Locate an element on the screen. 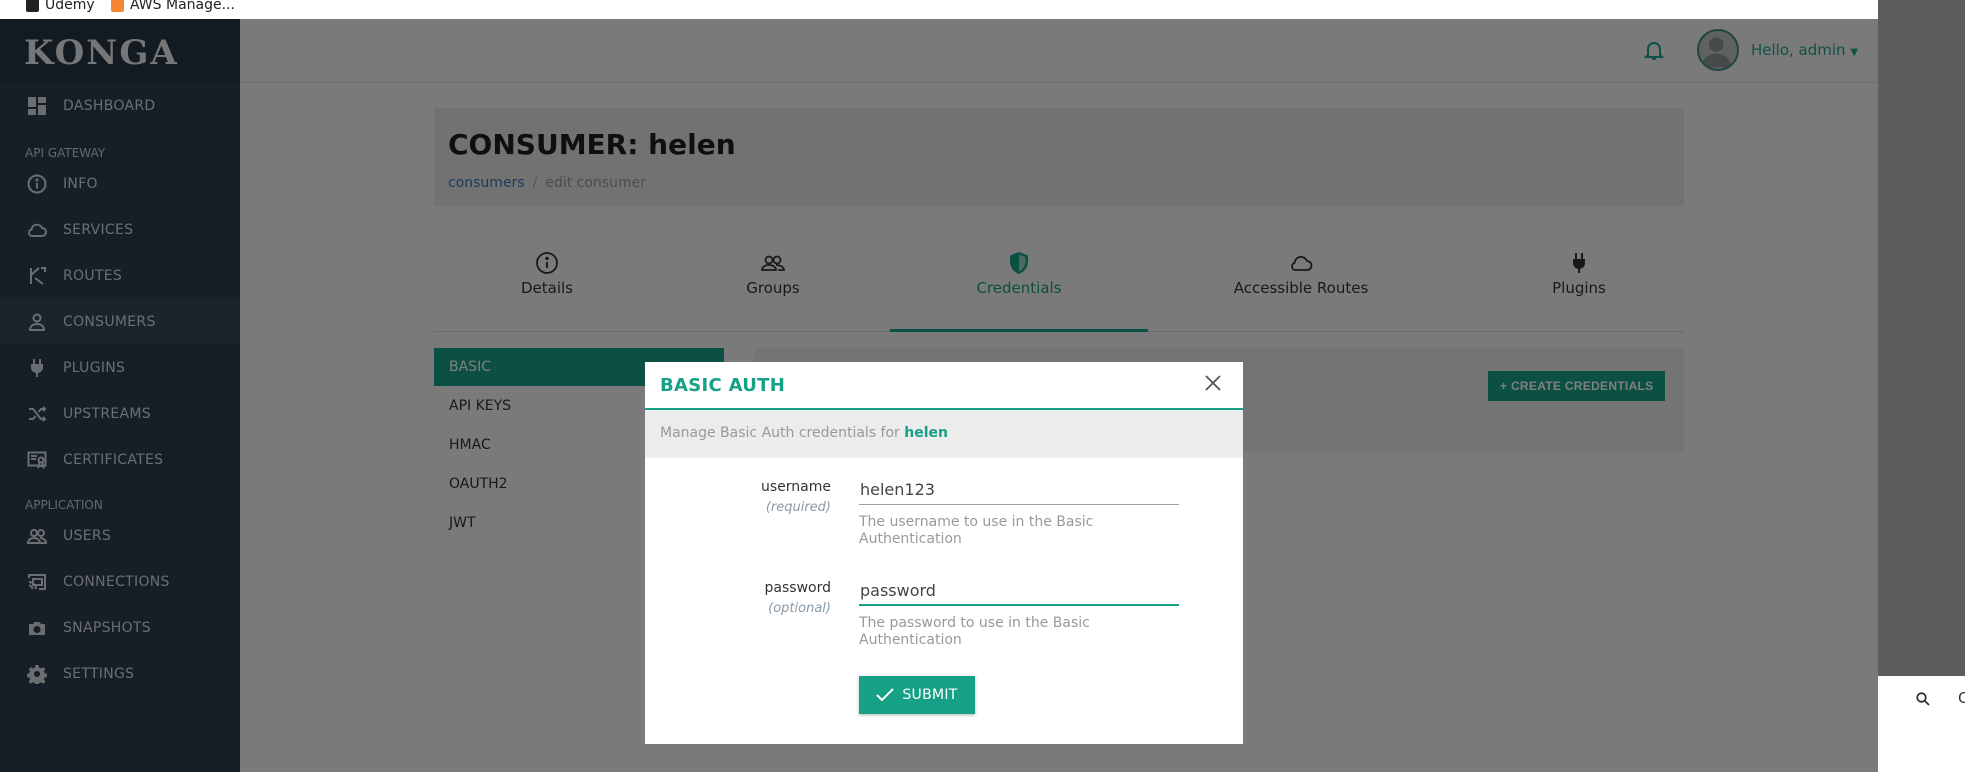 This screenshot has height=772, width=1965. check-icon is located at coordinates (885, 695).